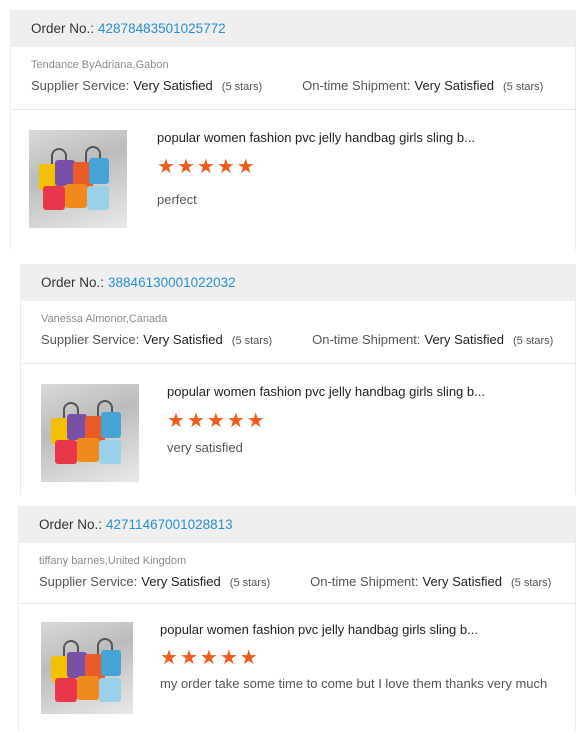 Image resolution: width=584 pixels, height=739 pixels. I want to click on buyer-name: Vanessa Almonor,Canada, so click(104, 319).